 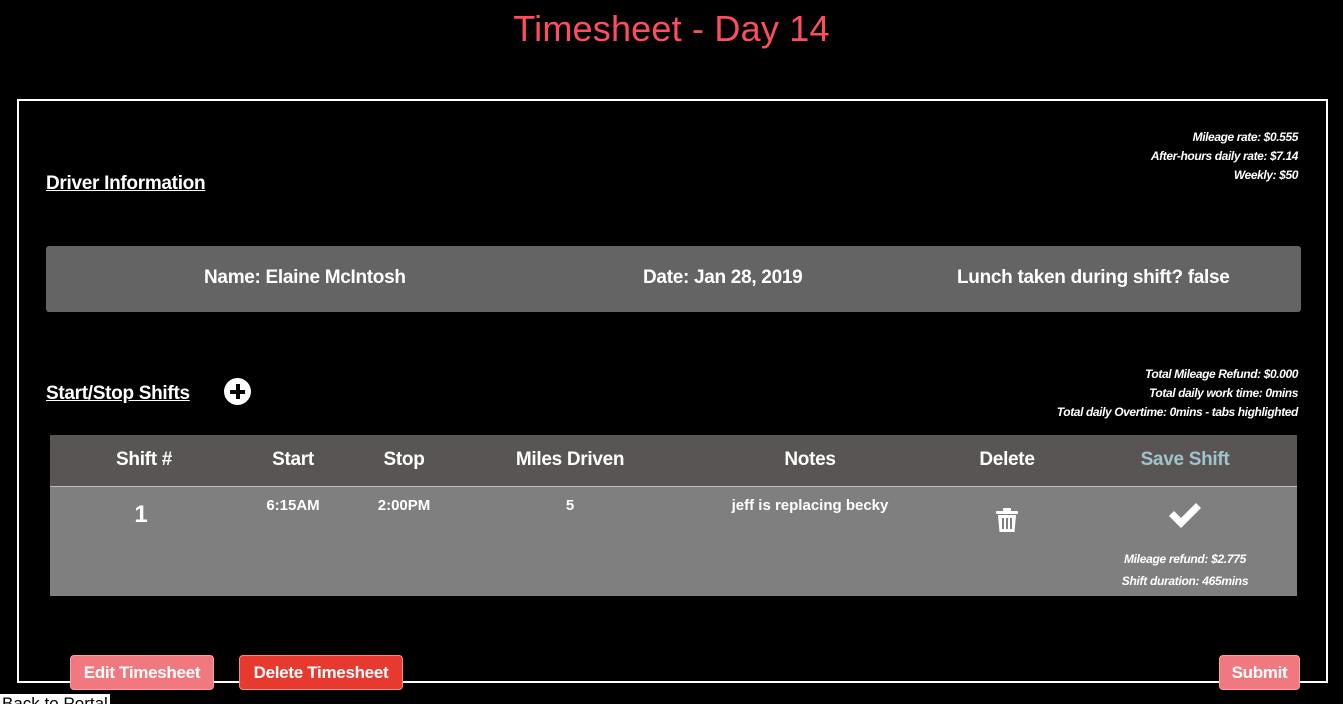 What do you see at coordinates (1007, 520) in the screenshot?
I see `trash-icon` at bounding box center [1007, 520].